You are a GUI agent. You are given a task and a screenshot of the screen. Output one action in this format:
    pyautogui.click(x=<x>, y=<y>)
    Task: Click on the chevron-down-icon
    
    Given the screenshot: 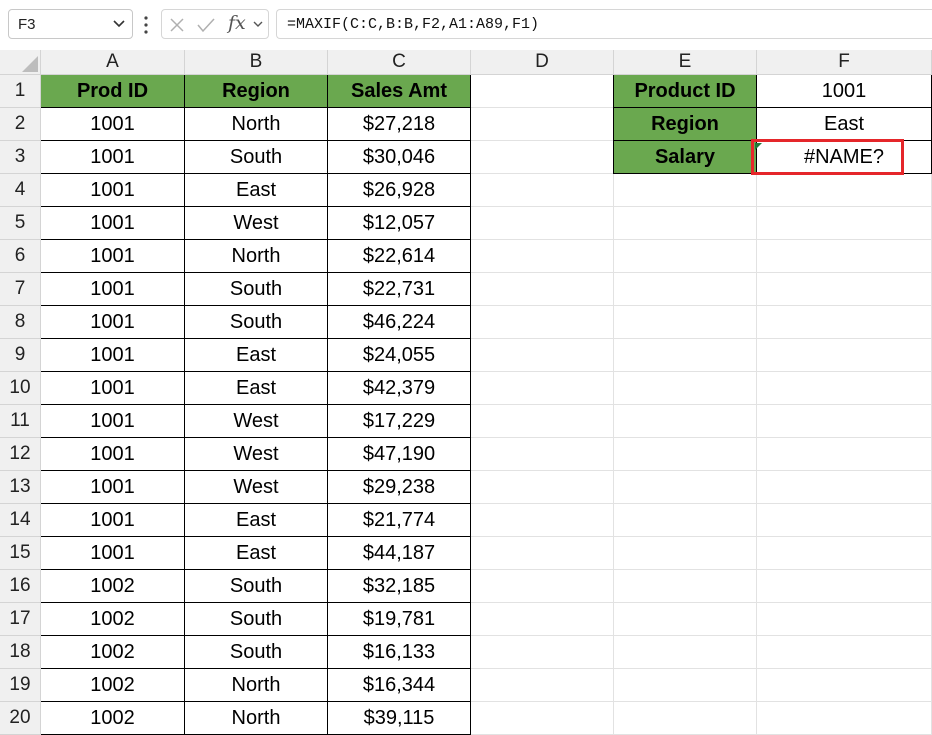 What is the action you would take?
    pyautogui.click(x=119, y=23)
    